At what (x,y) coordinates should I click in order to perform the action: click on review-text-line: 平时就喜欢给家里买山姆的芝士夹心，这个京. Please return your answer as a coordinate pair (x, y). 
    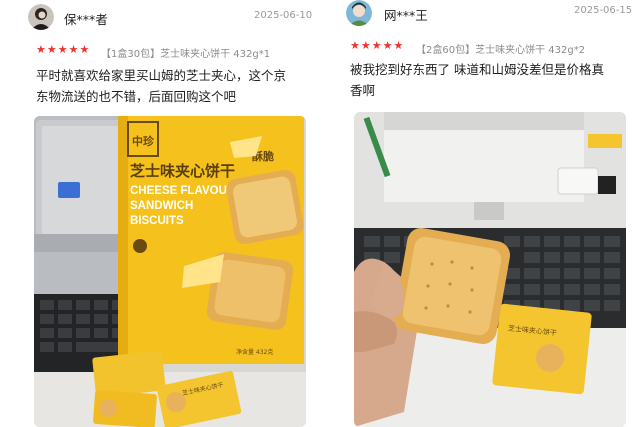
    Looking at the image, I should click on (161, 75).